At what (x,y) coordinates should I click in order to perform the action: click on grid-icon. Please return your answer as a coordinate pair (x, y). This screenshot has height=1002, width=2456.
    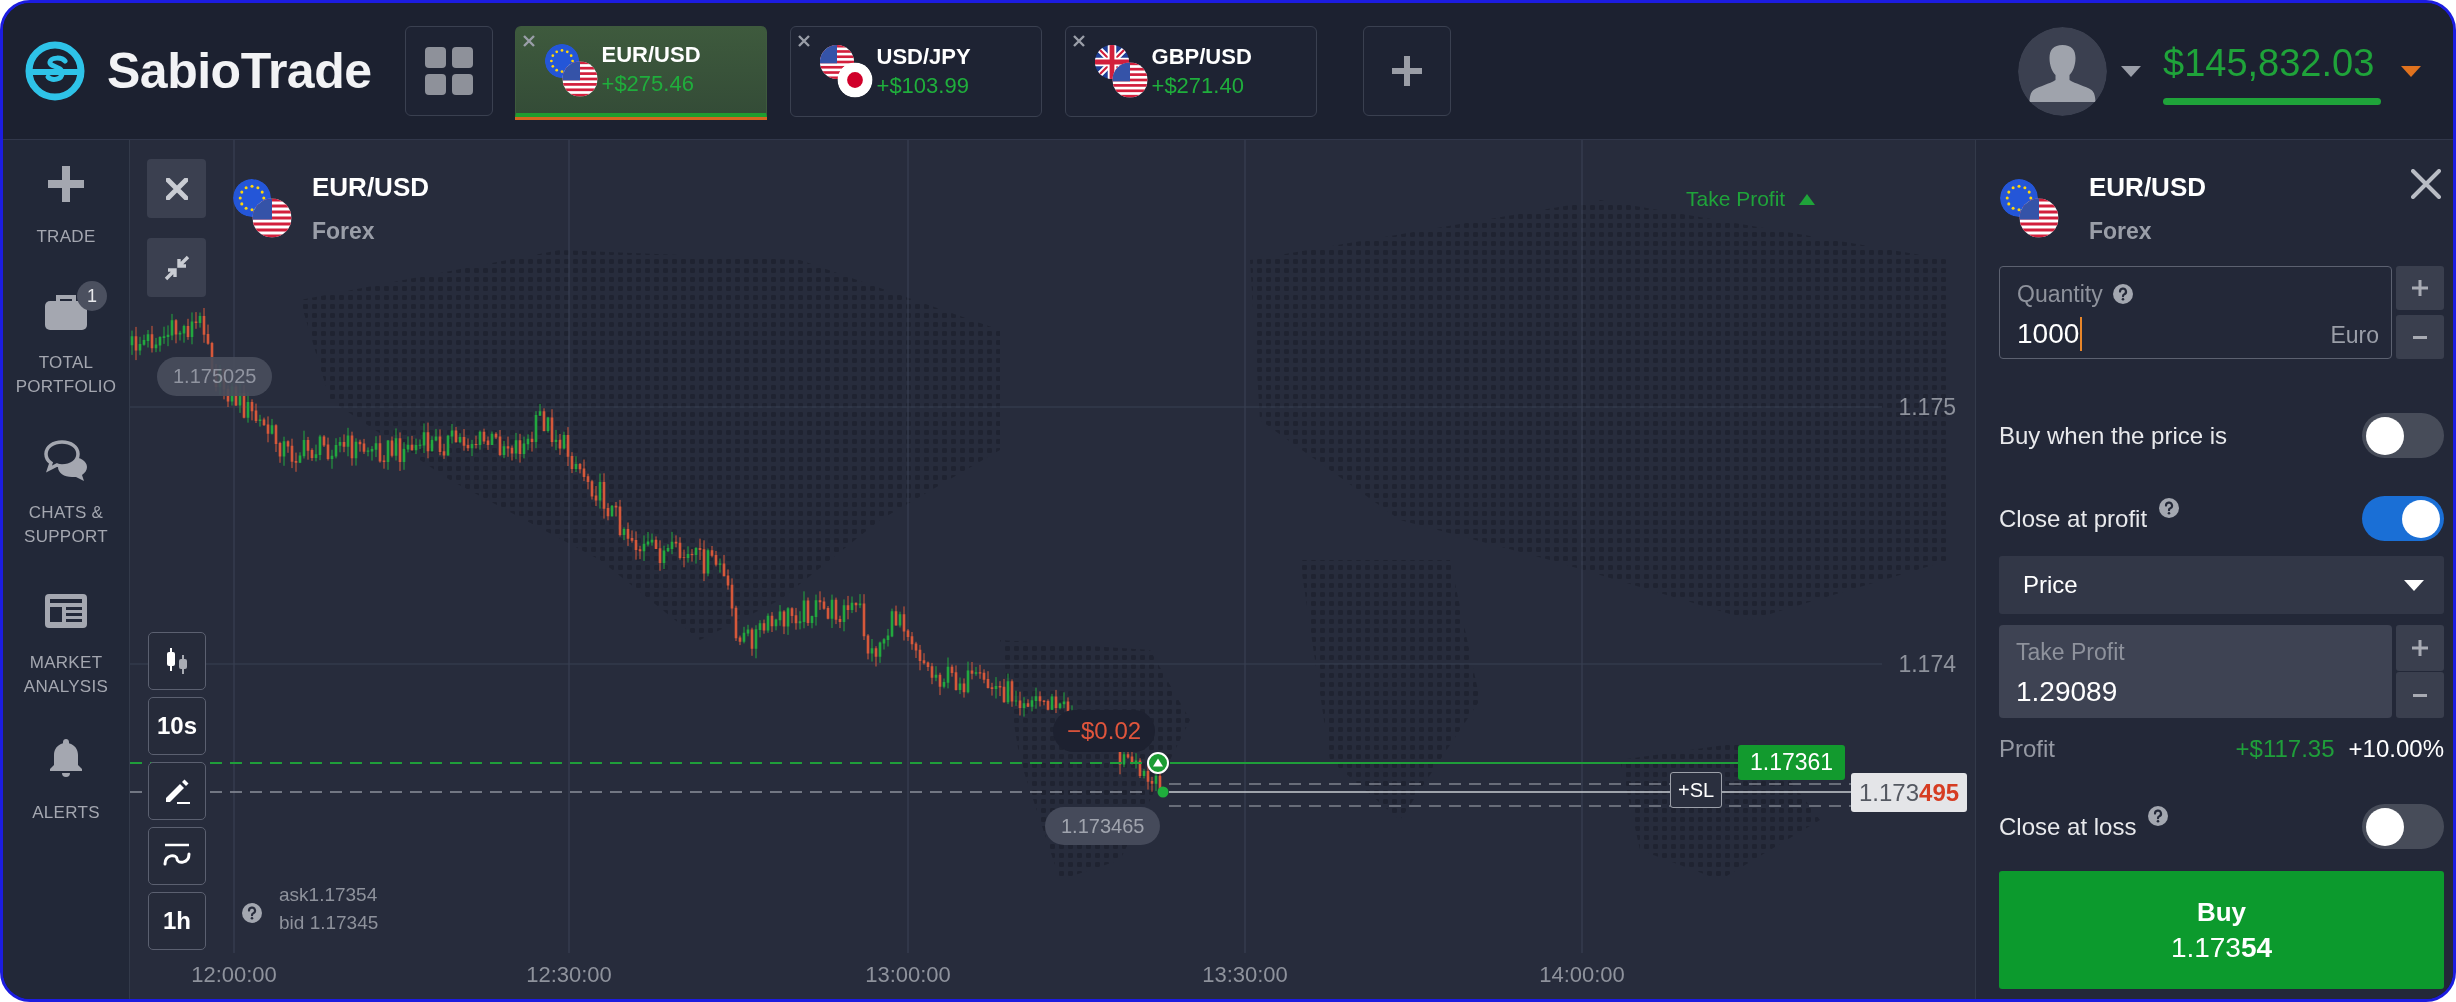
    Looking at the image, I should click on (448, 71).